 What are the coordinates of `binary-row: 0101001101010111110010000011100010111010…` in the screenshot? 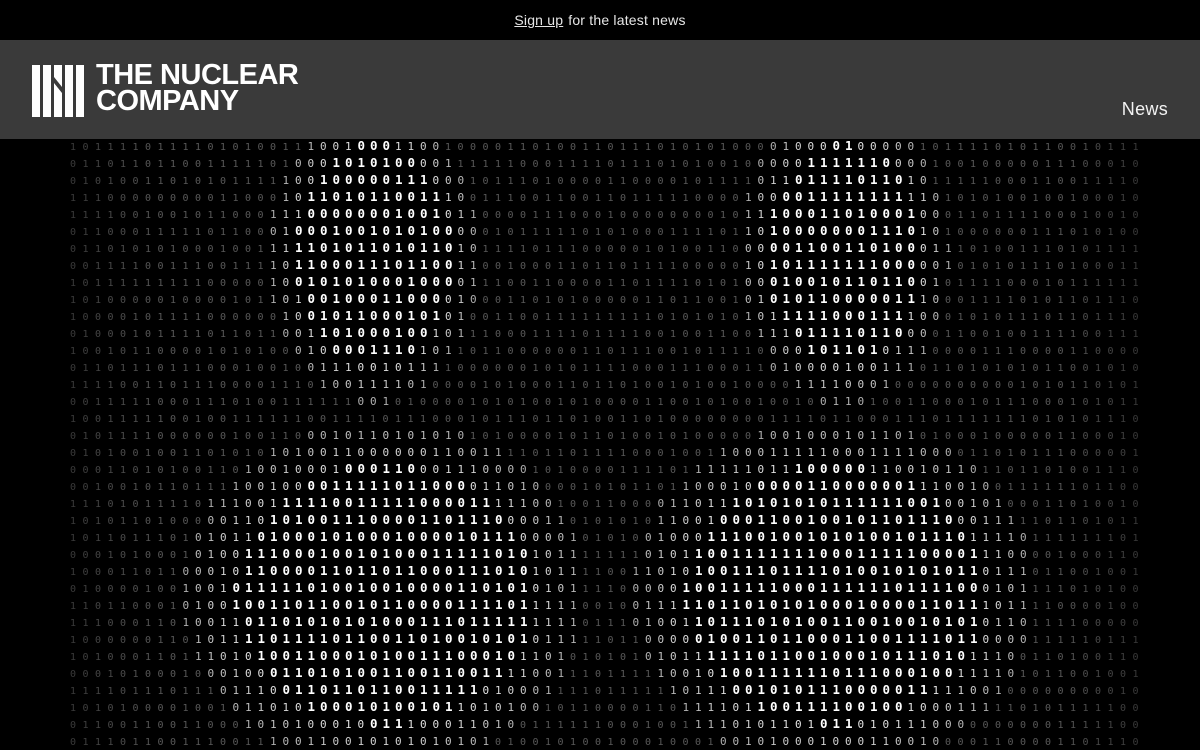 It's located at (604, 179).